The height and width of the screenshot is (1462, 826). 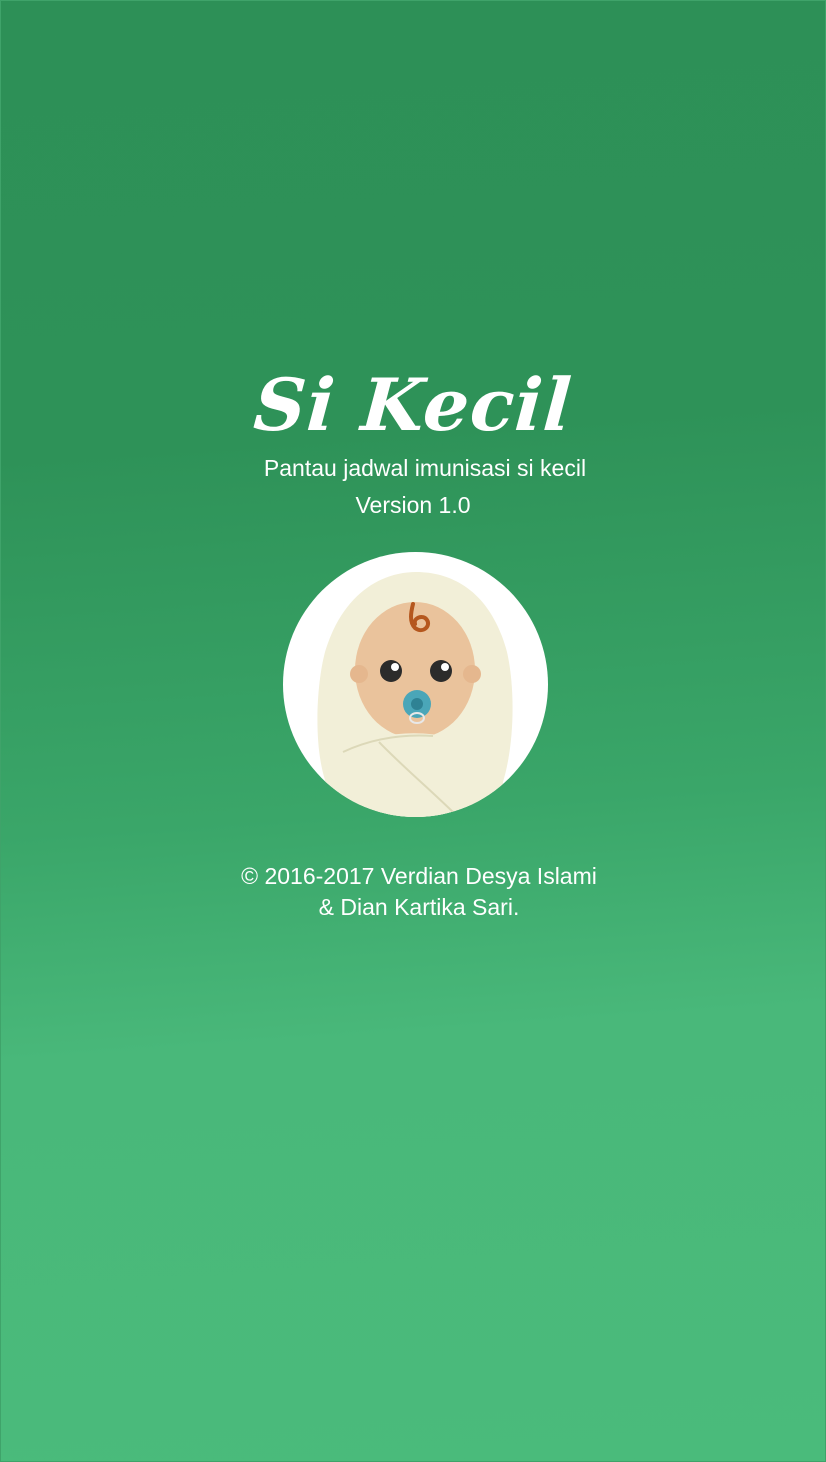 I want to click on baby-icon, so click(x=415, y=684).